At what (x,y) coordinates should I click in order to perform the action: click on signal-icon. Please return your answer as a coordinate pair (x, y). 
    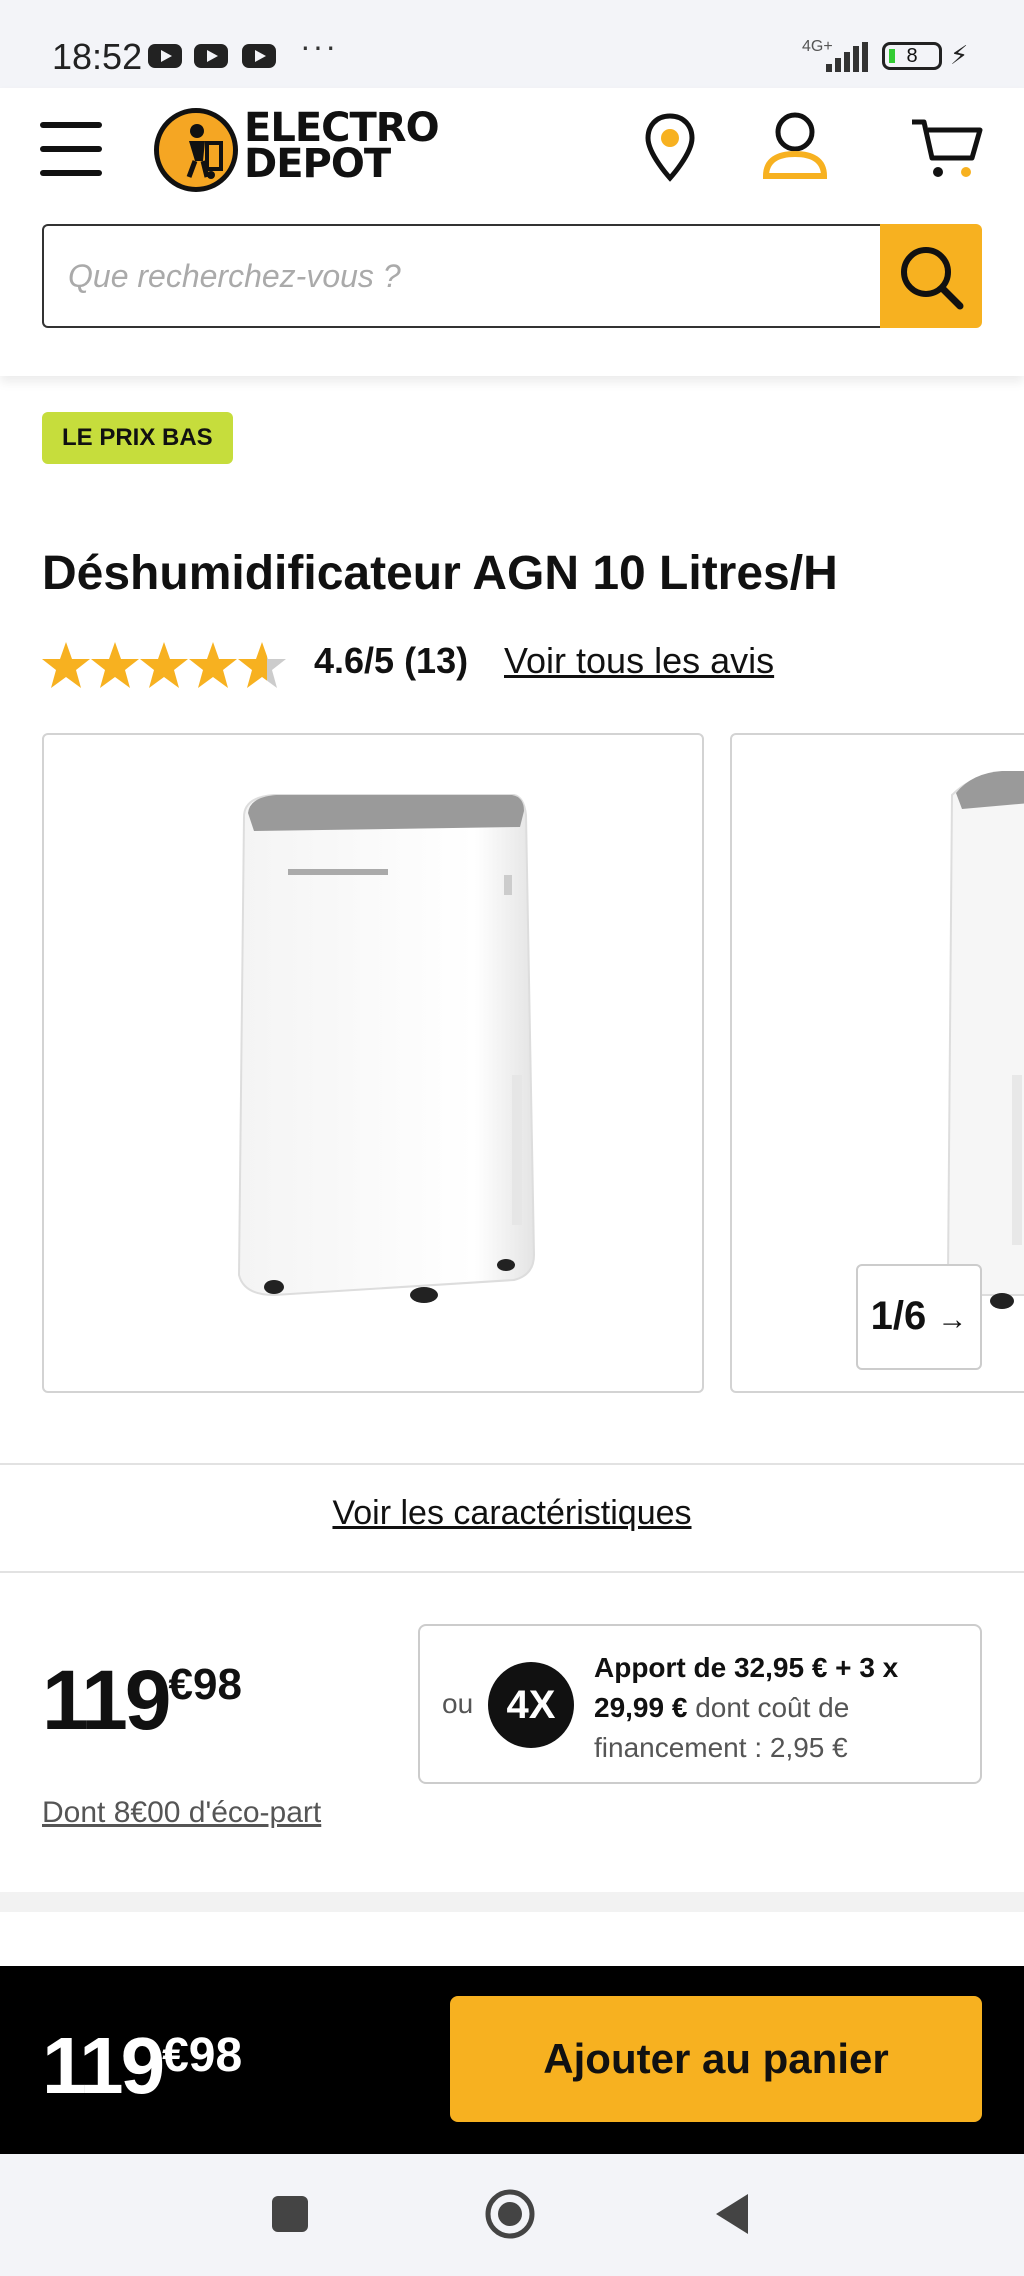
    Looking at the image, I should click on (847, 57).